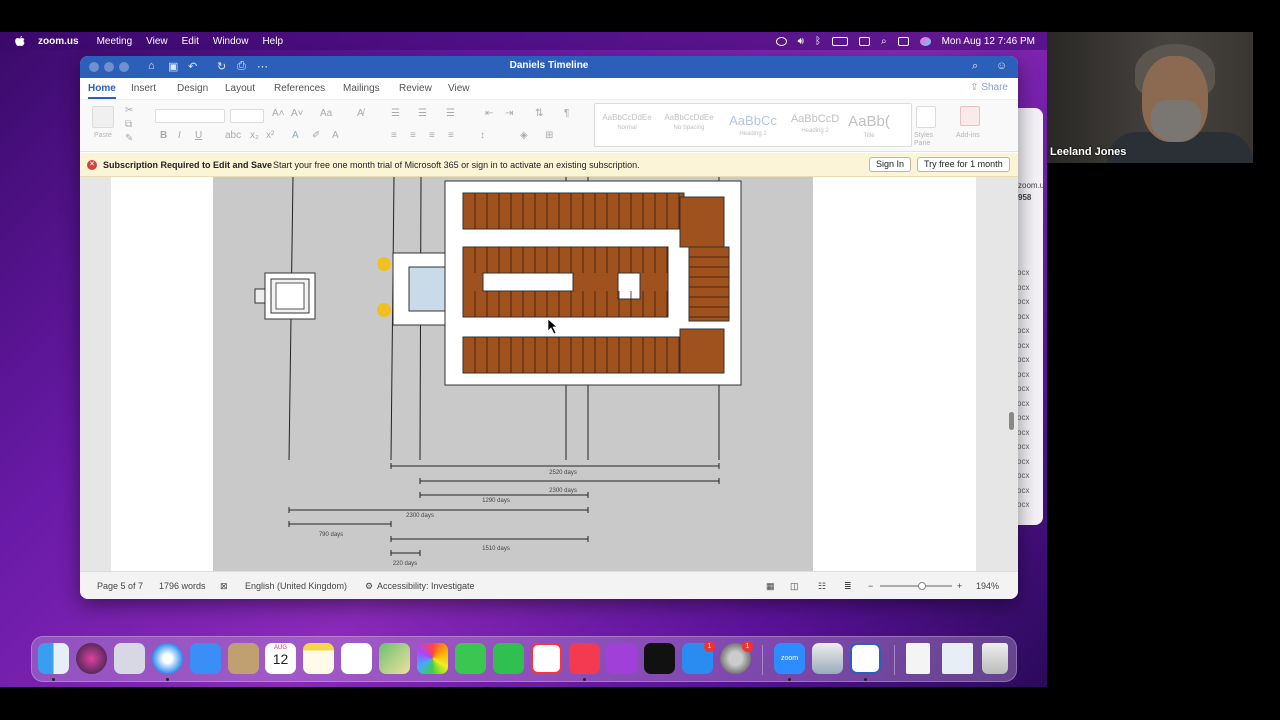 This screenshot has height=720, width=1280. I want to click on try-free-button: Try free for 1 month, so click(963, 164).